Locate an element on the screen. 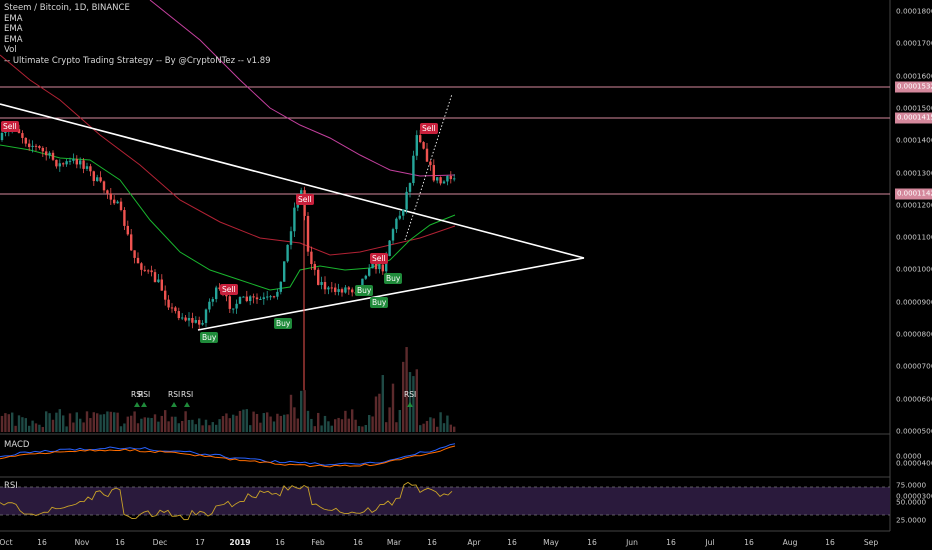 This screenshot has height=550, width=932. date-axis-label: Sep is located at coordinates (871, 542).